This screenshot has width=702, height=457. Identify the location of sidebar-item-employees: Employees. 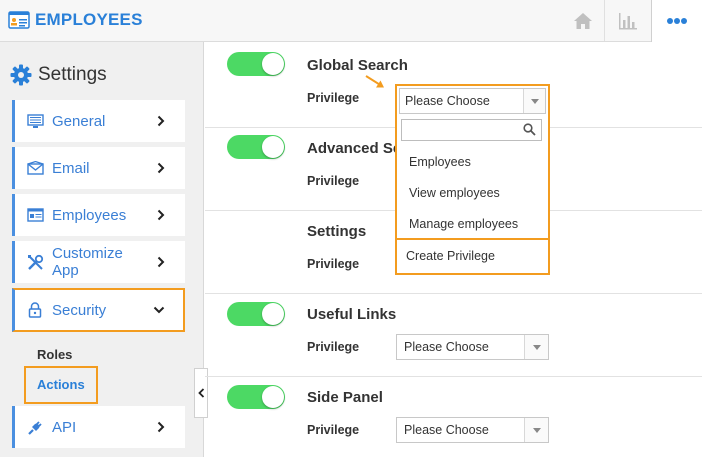
(98, 215).